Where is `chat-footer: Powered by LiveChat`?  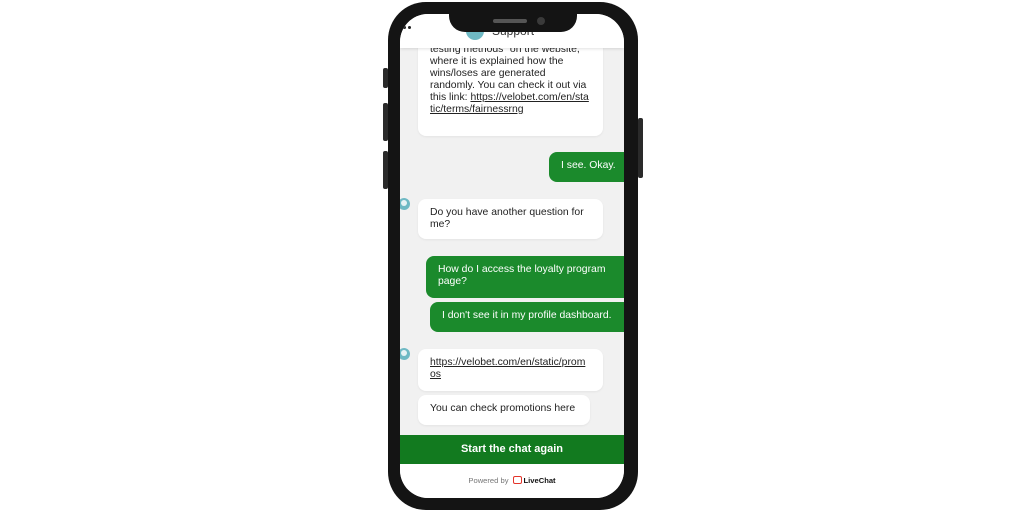
chat-footer: Powered by LiveChat is located at coordinates (512, 481).